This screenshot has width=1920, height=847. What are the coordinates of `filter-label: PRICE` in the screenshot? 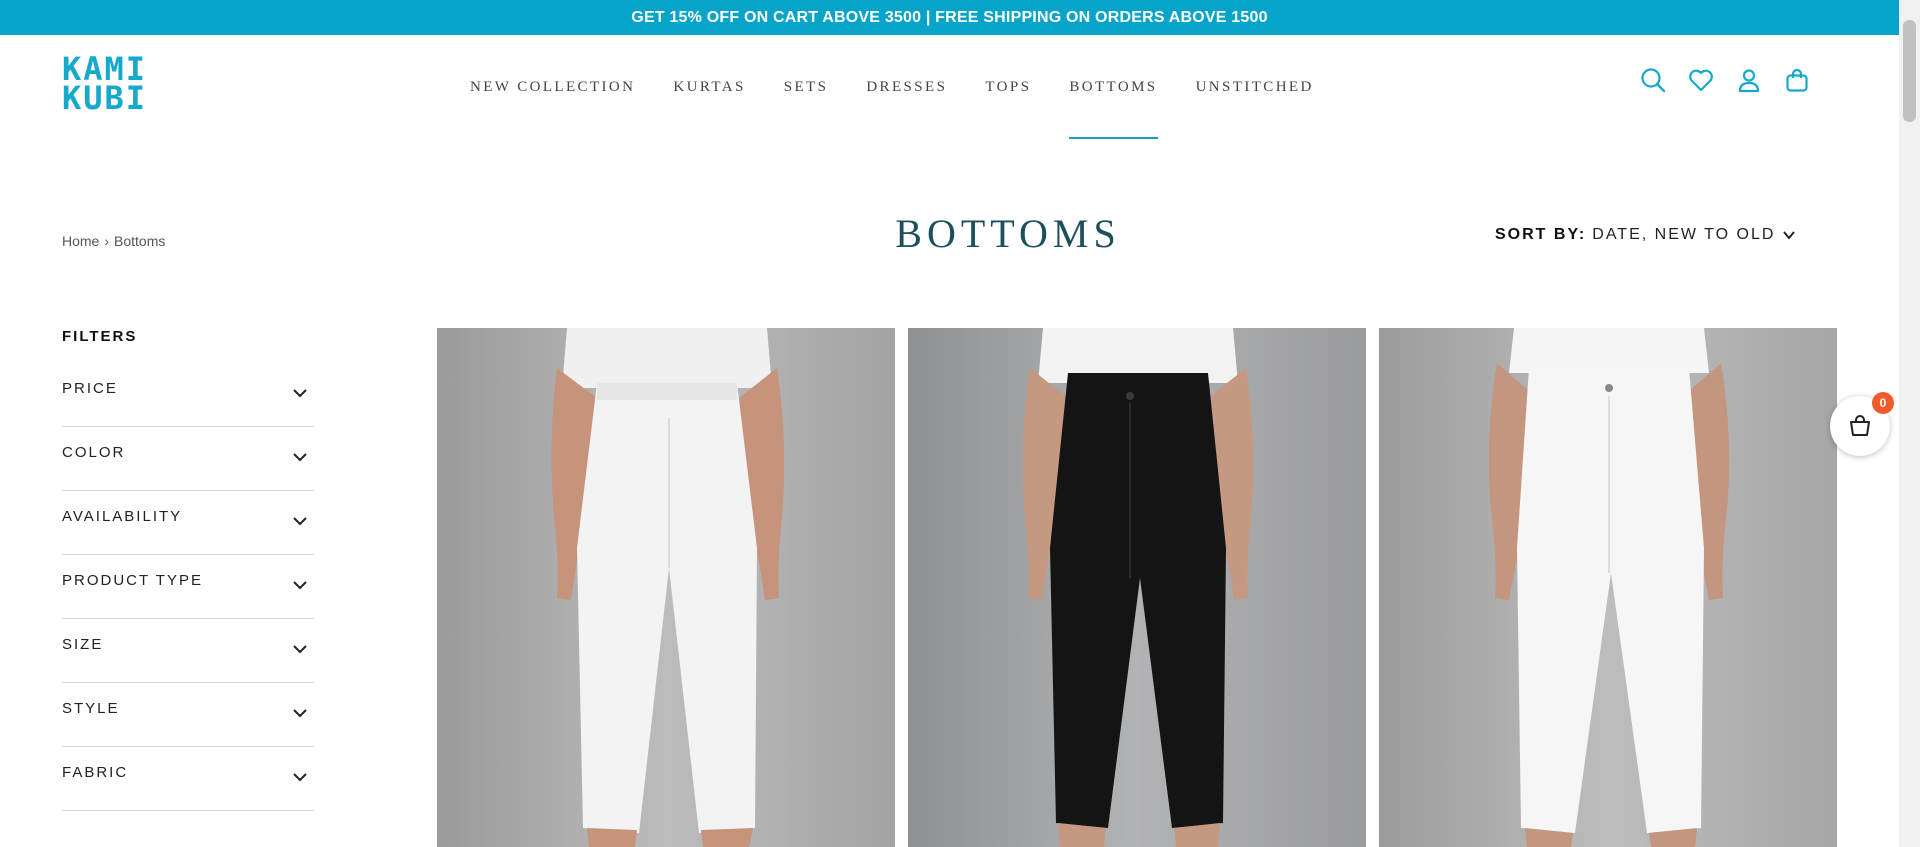 It's located at (90, 388).